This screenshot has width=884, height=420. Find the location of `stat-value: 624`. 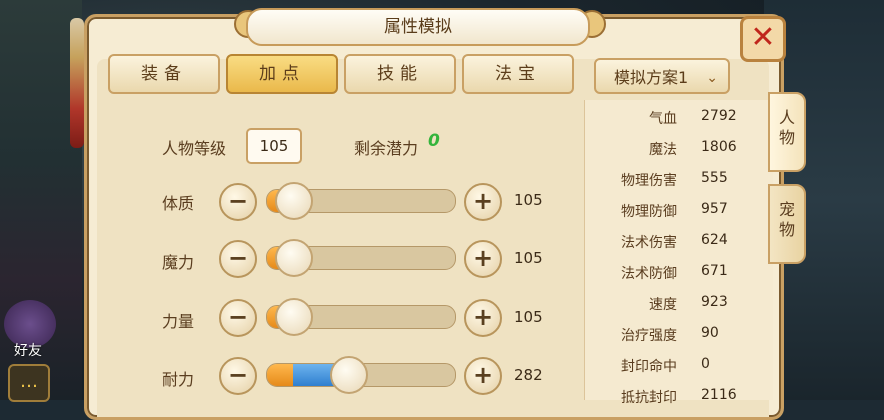

stat-value: 624 is located at coordinates (714, 240).